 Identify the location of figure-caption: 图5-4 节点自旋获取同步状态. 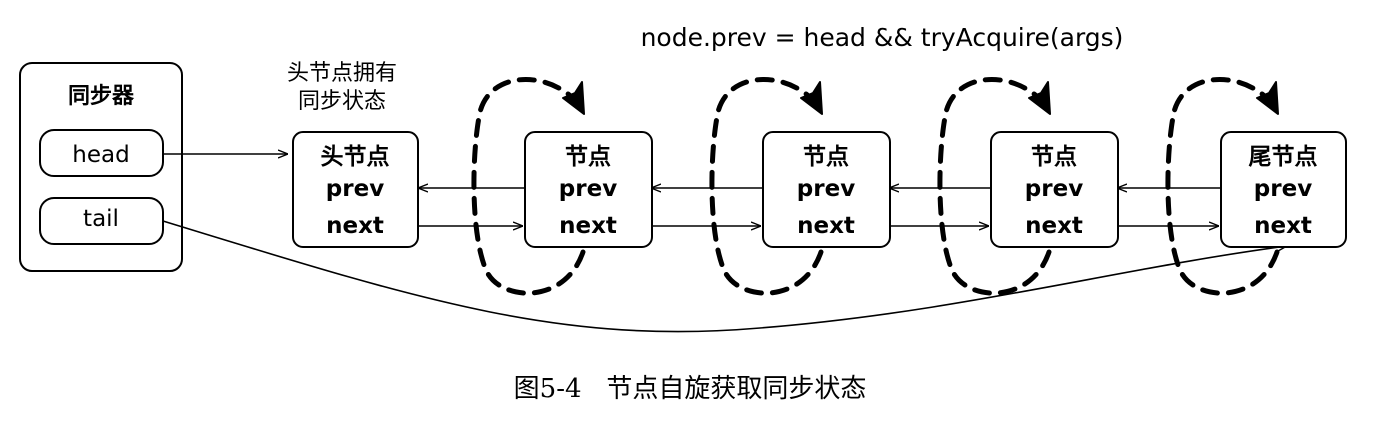
(690, 389).